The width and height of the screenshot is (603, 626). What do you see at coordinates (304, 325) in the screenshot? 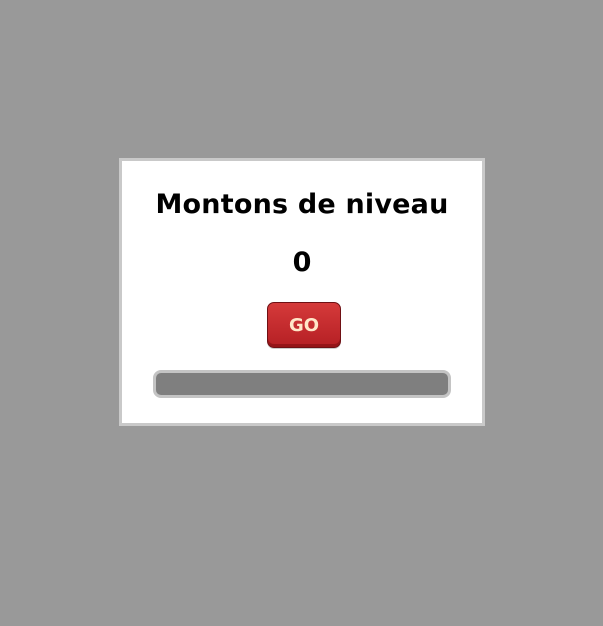
I see `go-button: GO` at bounding box center [304, 325].